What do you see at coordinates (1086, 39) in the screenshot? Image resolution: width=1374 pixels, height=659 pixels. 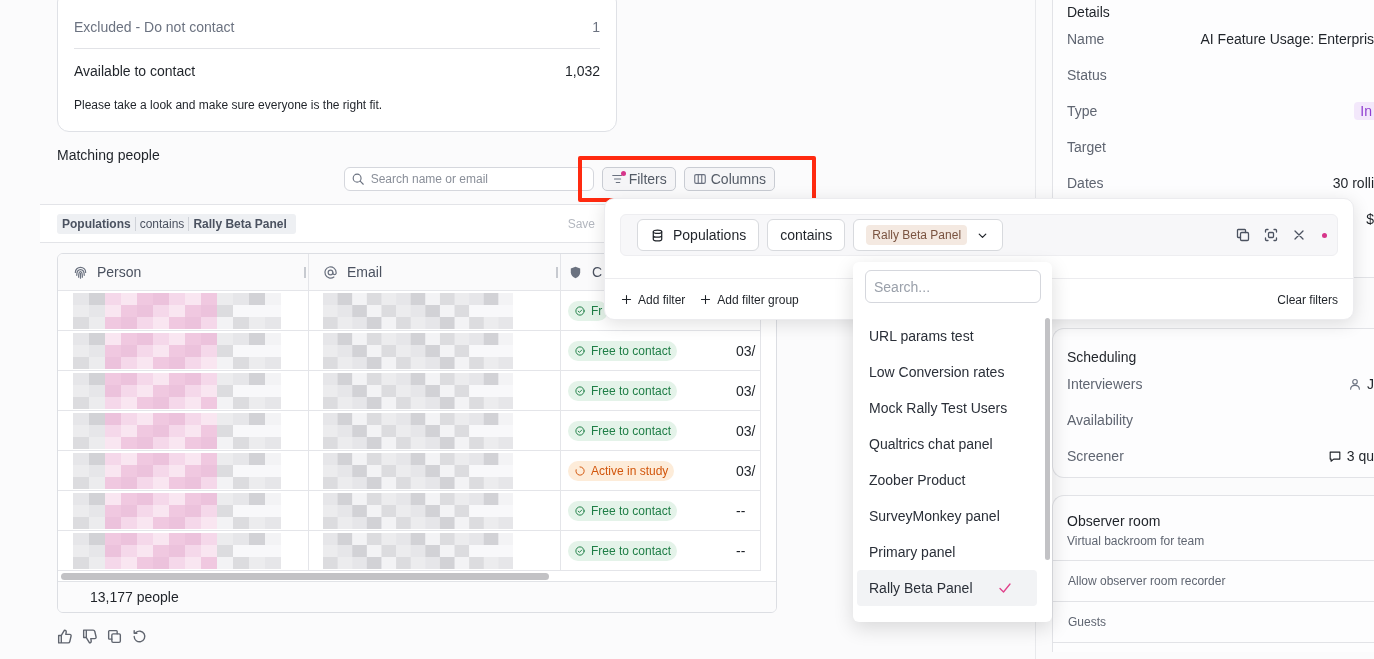 I see `field-label: Name` at bounding box center [1086, 39].